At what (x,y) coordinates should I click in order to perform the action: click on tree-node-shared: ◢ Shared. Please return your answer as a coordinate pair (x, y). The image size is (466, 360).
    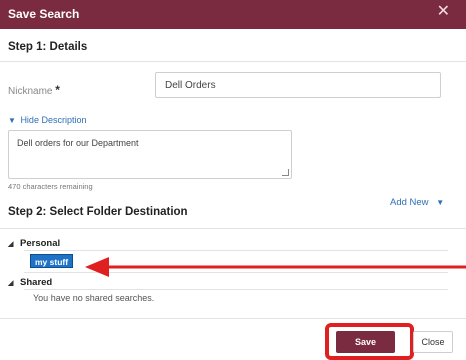
    Looking at the image, I should click on (30, 282).